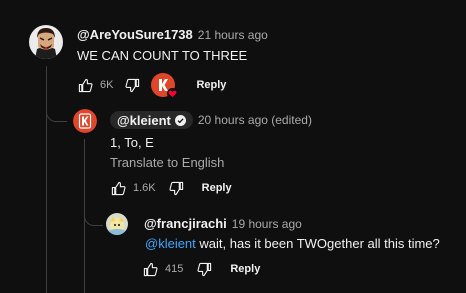  What do you see at coordinates (255, 120) in the screenshot?
I see `comment-timestamp: 20 hours ago (edited)` at bounding box center [255, 120].